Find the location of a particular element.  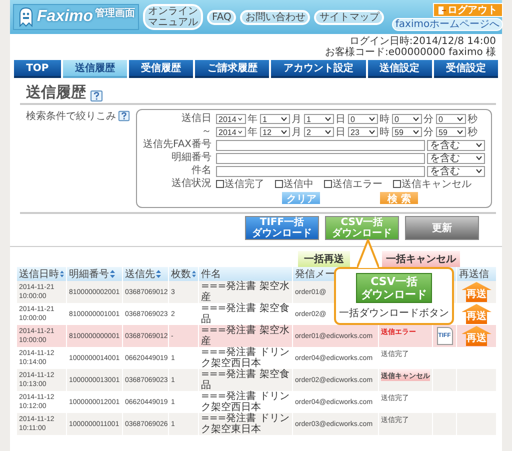

nav-tab: アカウント設定 is located at coordinates (318, 69).